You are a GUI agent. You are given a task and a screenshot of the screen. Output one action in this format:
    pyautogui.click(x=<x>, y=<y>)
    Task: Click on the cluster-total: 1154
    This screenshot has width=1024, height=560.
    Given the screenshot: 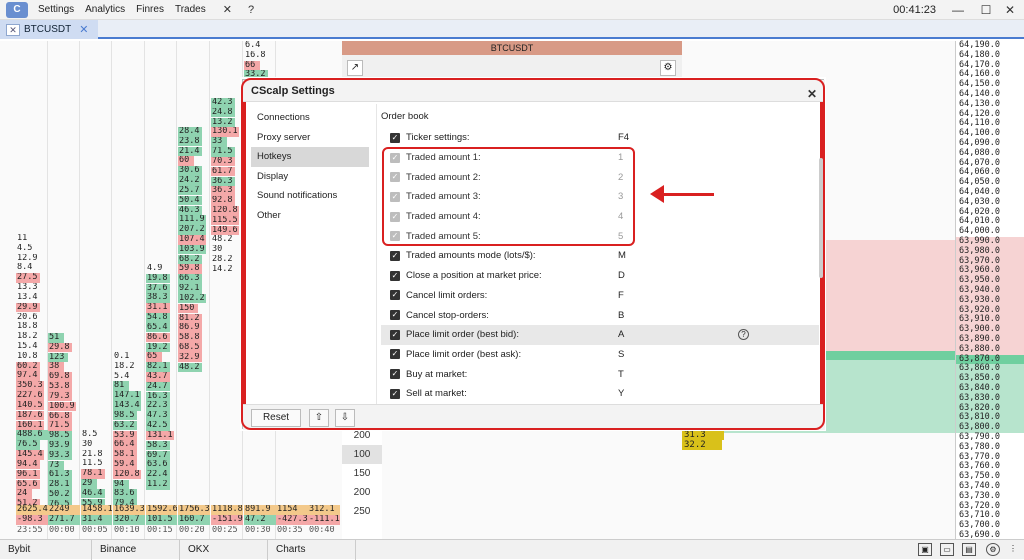 What is the action you would take?
    pyautogui.click(x=292, y=510)
    